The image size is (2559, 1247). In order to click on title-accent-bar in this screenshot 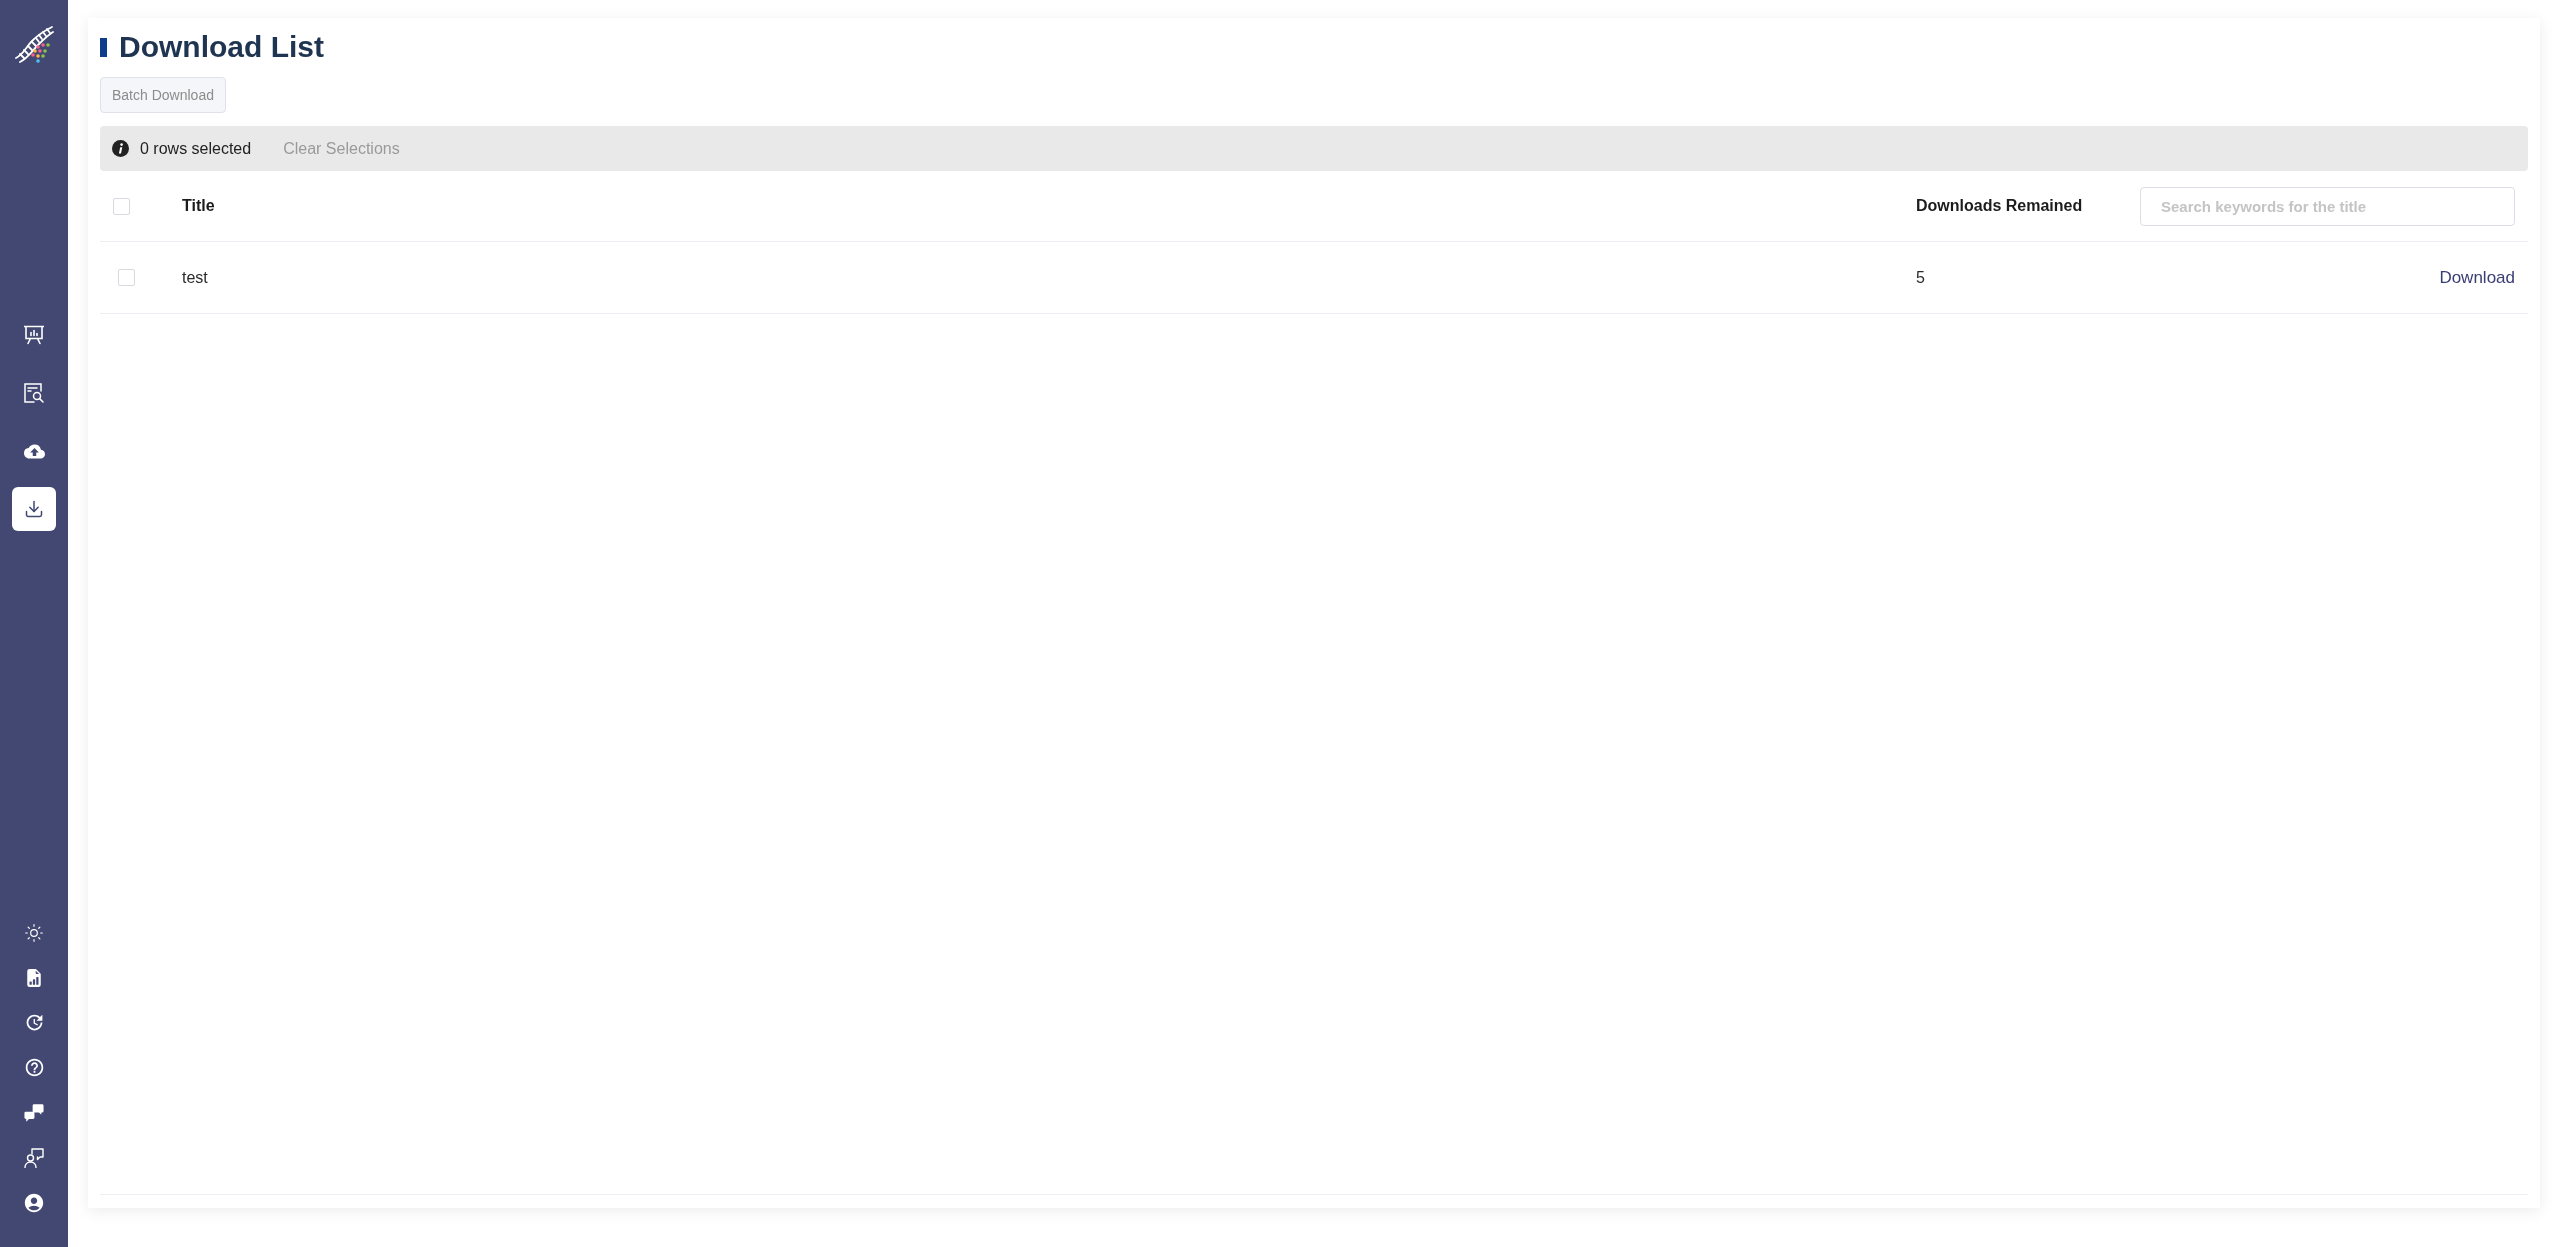, I will do `click(103, 47)`.